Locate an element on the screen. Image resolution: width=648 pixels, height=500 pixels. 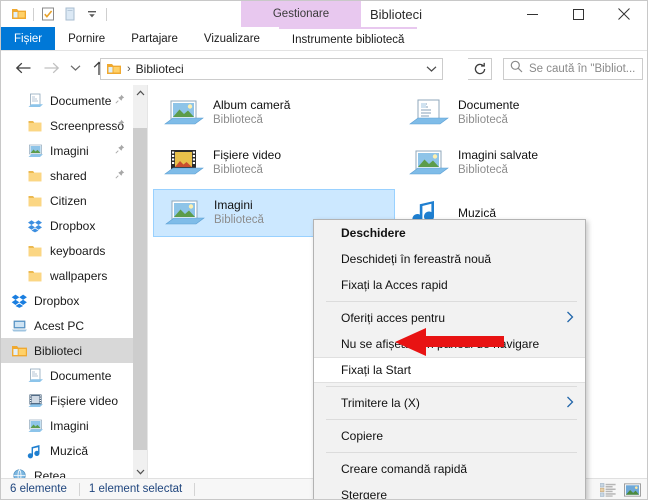
properties-icon is located at coordinates (70, 14).